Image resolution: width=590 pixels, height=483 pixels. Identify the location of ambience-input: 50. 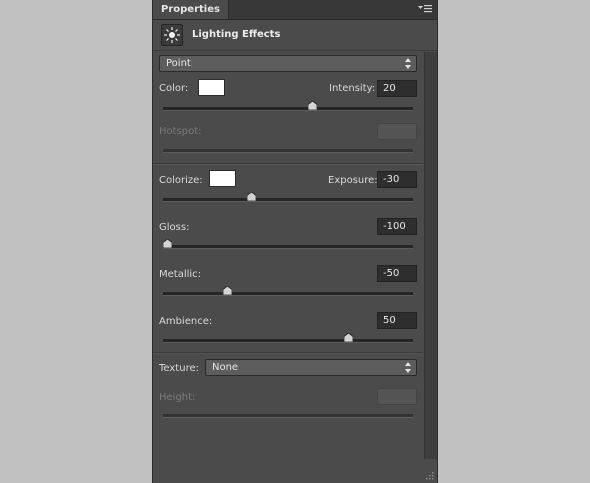
(397, 320).